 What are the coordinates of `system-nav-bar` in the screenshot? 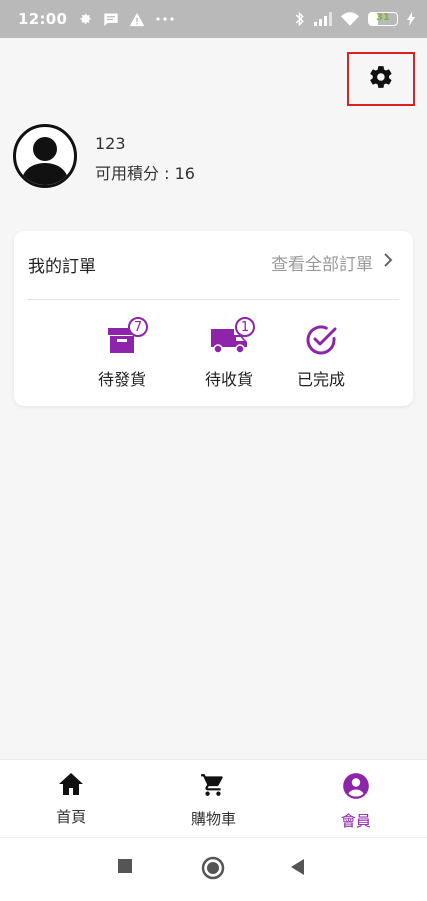 It's located at (213, 869).